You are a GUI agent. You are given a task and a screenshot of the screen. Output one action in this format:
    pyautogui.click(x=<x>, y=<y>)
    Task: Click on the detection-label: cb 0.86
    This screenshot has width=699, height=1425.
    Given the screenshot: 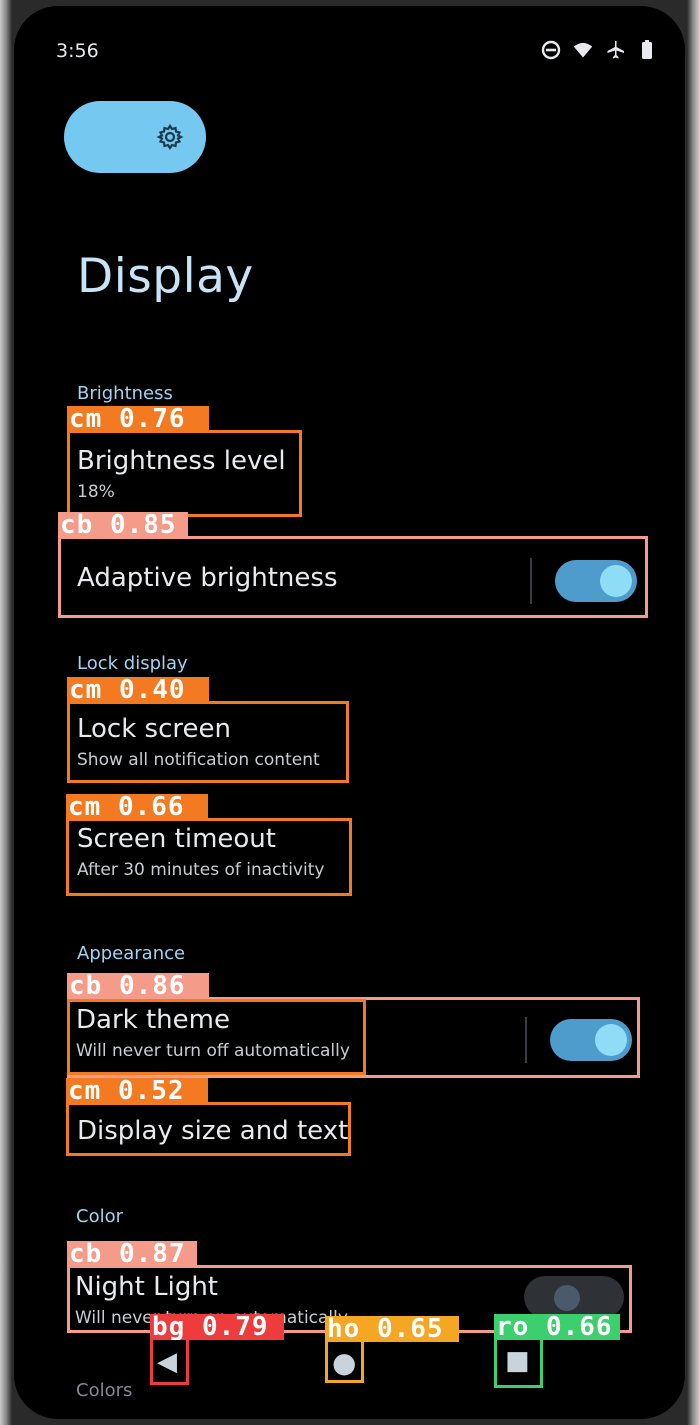 What is the action you would take?
    pyautogui.click(x=138, y=986)
    